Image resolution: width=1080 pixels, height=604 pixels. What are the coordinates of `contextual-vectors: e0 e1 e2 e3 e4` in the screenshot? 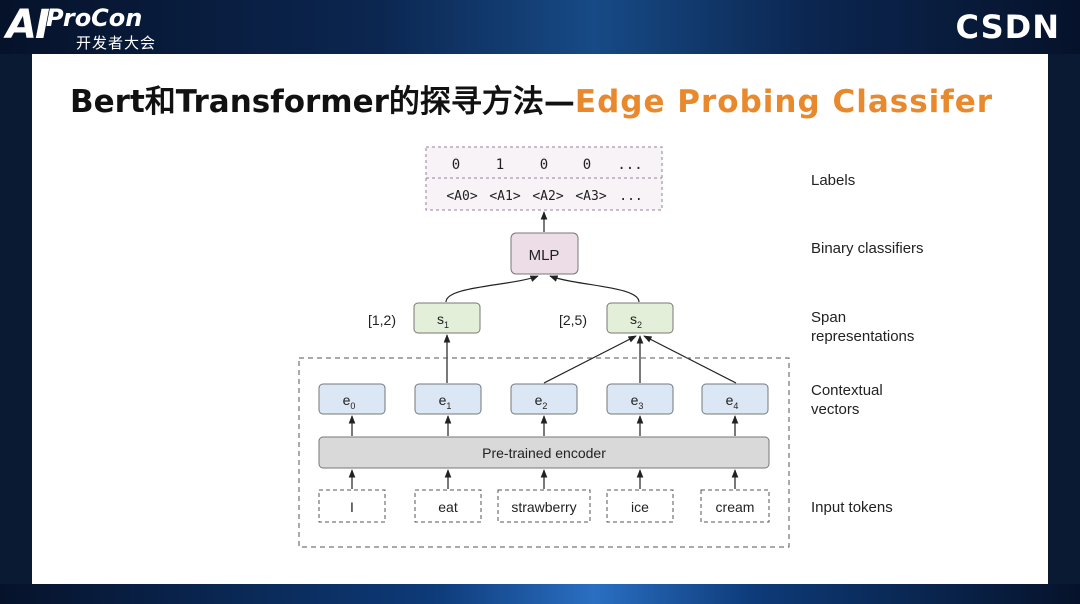 It's located at (543, 399).